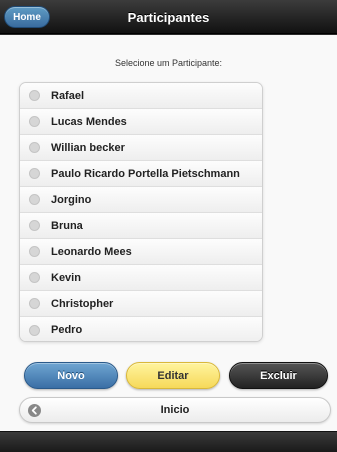 The height and width of the screenshot is (452, 337). What do you see at coordinates (67, 330) in the screenshot?
I see `participant-name: Pedro` at bounding box center [67, 330].